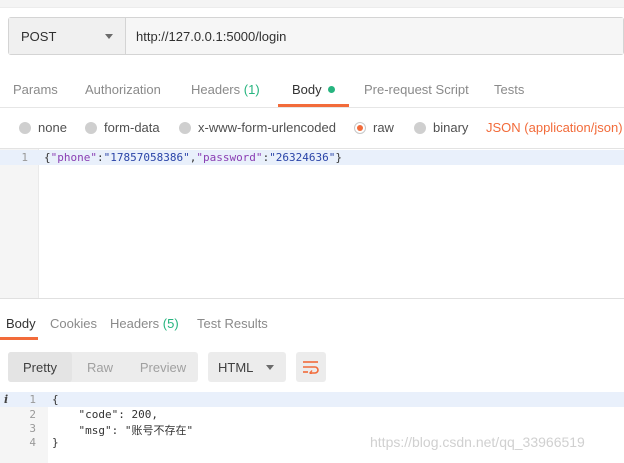  What do you see at coordinates (267, 127) in the screenshot?
I see `radio-urlencoded-label: x-www-form-urlencoded` at bounding box center [267, 127].